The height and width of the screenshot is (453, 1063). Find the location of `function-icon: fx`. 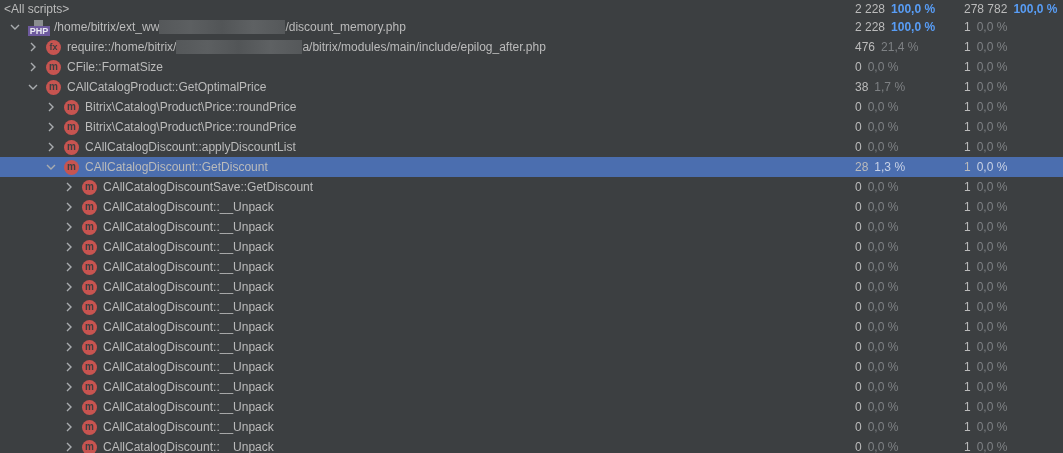

function-icon: fx is located at coordinates (53, 47).